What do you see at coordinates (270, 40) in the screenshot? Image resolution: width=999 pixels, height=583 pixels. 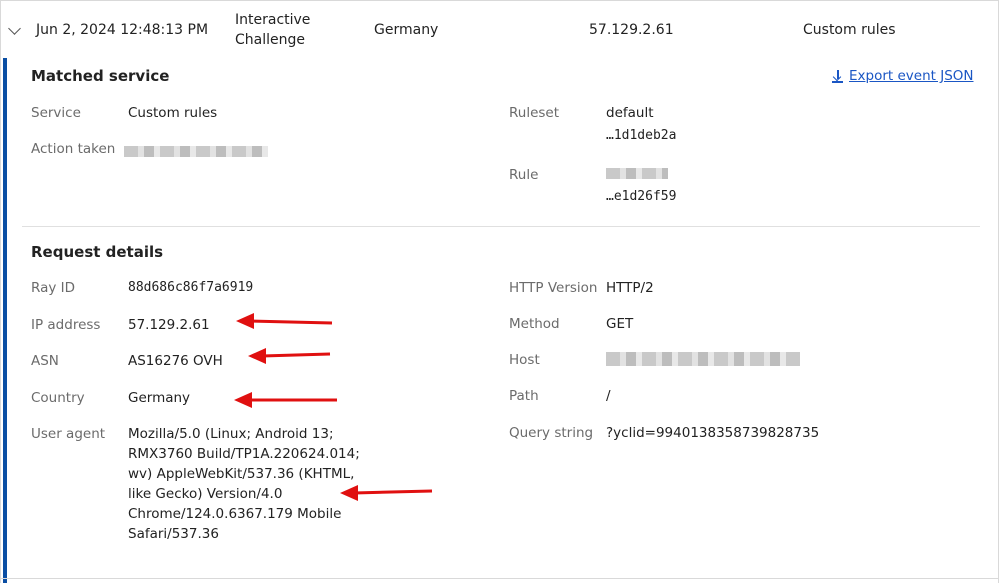 I see `event-action-line2: Challenge` at bounding box center [270, 40].